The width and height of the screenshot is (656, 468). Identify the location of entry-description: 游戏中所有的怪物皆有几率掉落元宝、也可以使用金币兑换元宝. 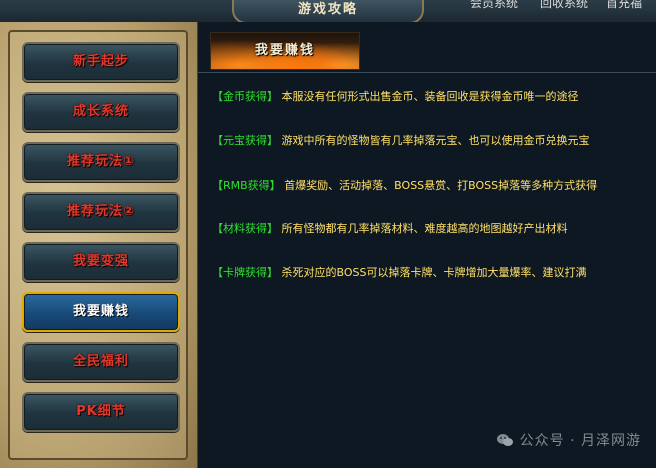
(435, 140).